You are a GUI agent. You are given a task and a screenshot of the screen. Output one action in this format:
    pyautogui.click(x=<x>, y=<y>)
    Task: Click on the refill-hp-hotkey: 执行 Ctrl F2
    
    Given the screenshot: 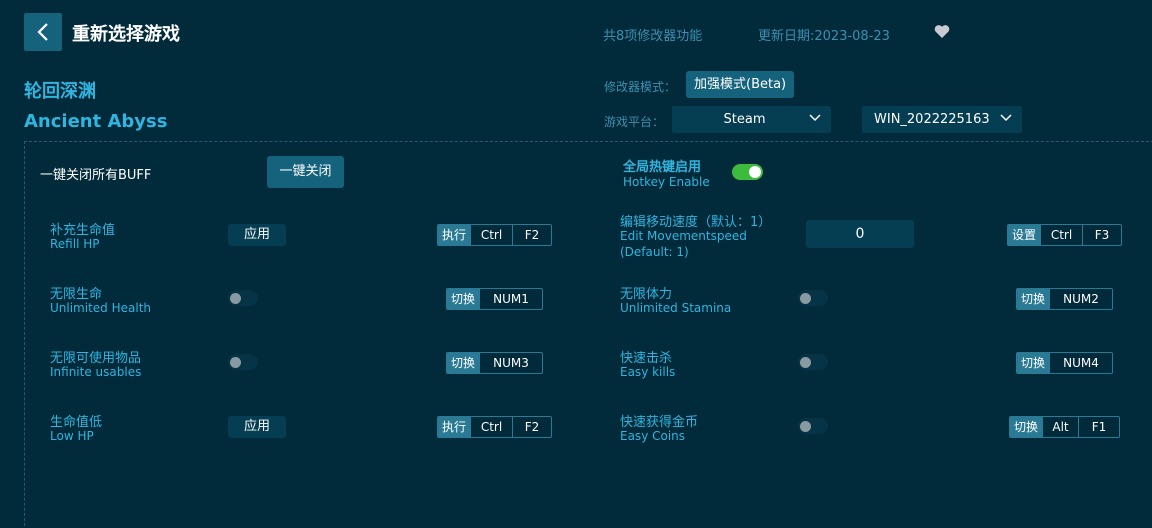 What is the action you would take?
    pyautogui.click(x=494, y=235)
    